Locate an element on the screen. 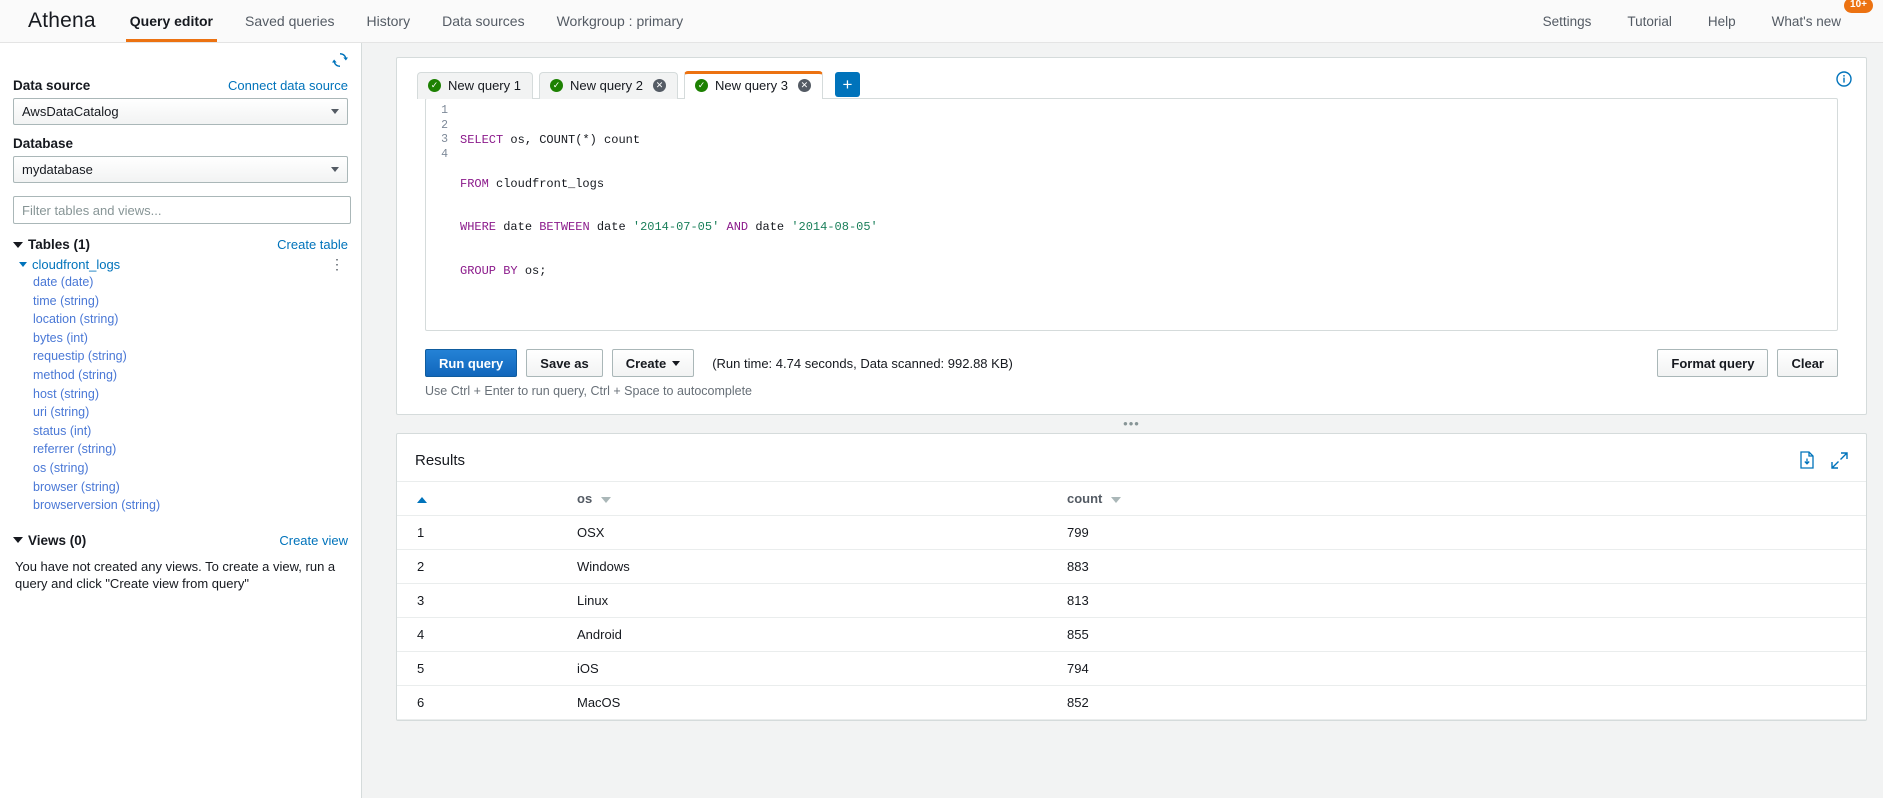 The height and width of the screenshot is (798, 1883). save-as-button: Save as is located at coordinates (564, 363).